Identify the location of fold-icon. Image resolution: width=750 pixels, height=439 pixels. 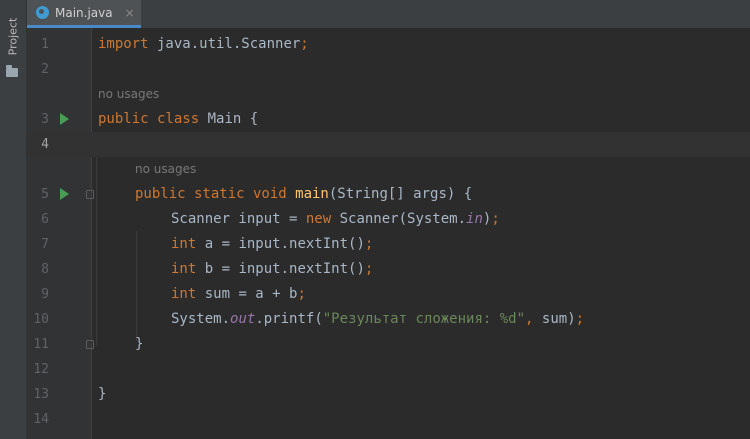
(90, 194).